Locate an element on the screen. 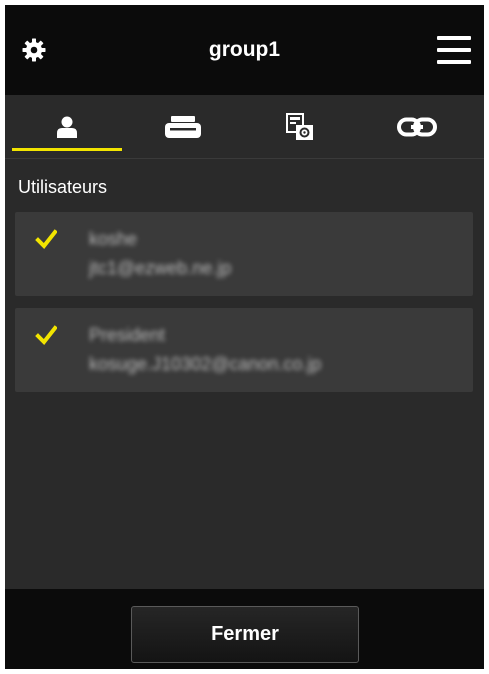 Image resolution: width=489 pixels, height=674 pixels. tab-bar is located at coordinates (244, 127).